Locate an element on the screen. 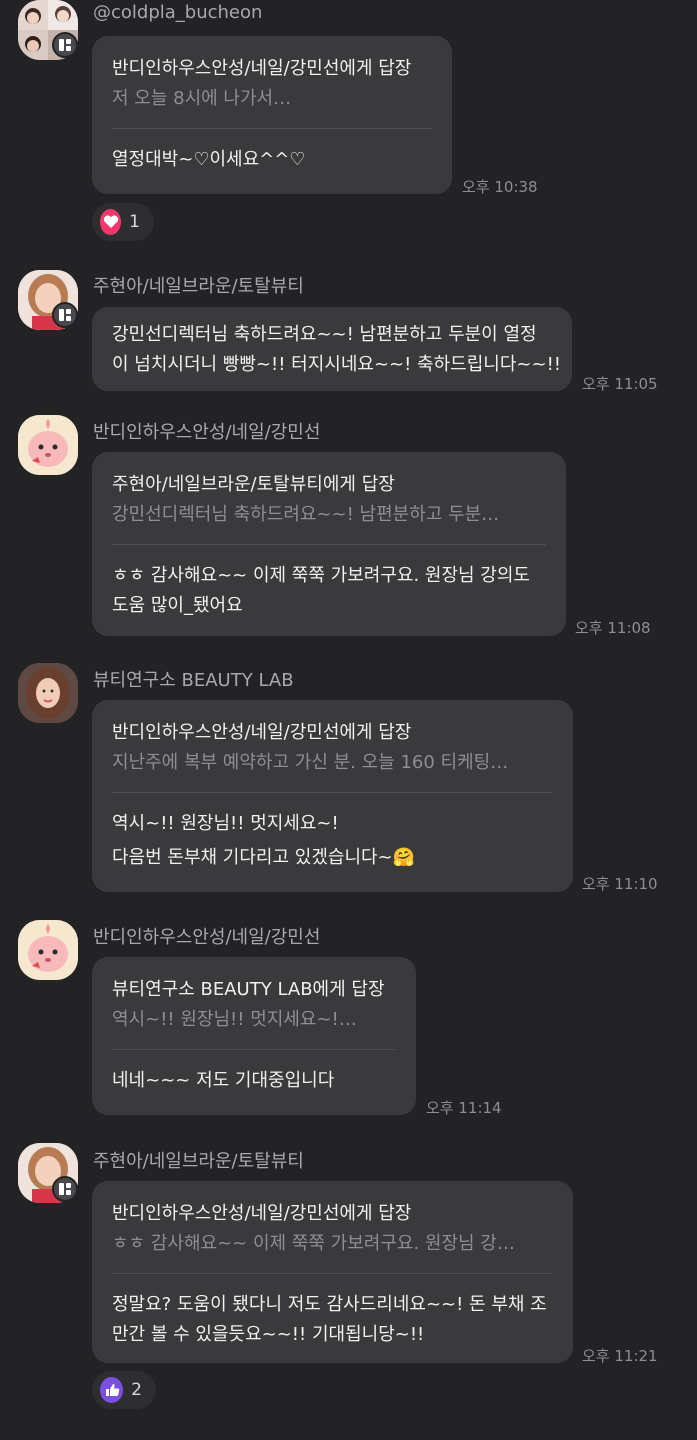 This screenshot has height=1440, width=697. reaction-badge: 2 is located at coordinates (124, 1390).